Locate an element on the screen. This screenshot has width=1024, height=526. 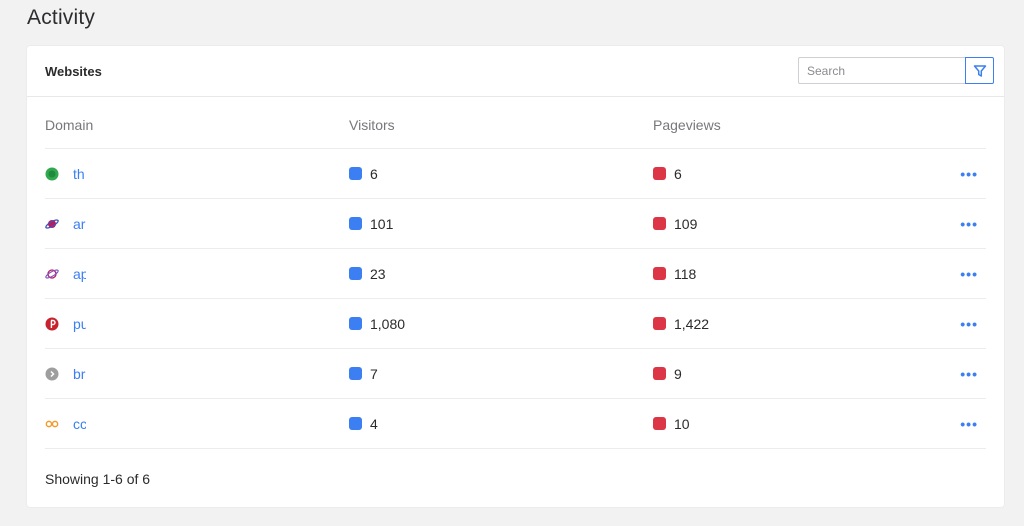
pagination-summary: Showing 1-6 of 6 is located at coordinates (98, 479).